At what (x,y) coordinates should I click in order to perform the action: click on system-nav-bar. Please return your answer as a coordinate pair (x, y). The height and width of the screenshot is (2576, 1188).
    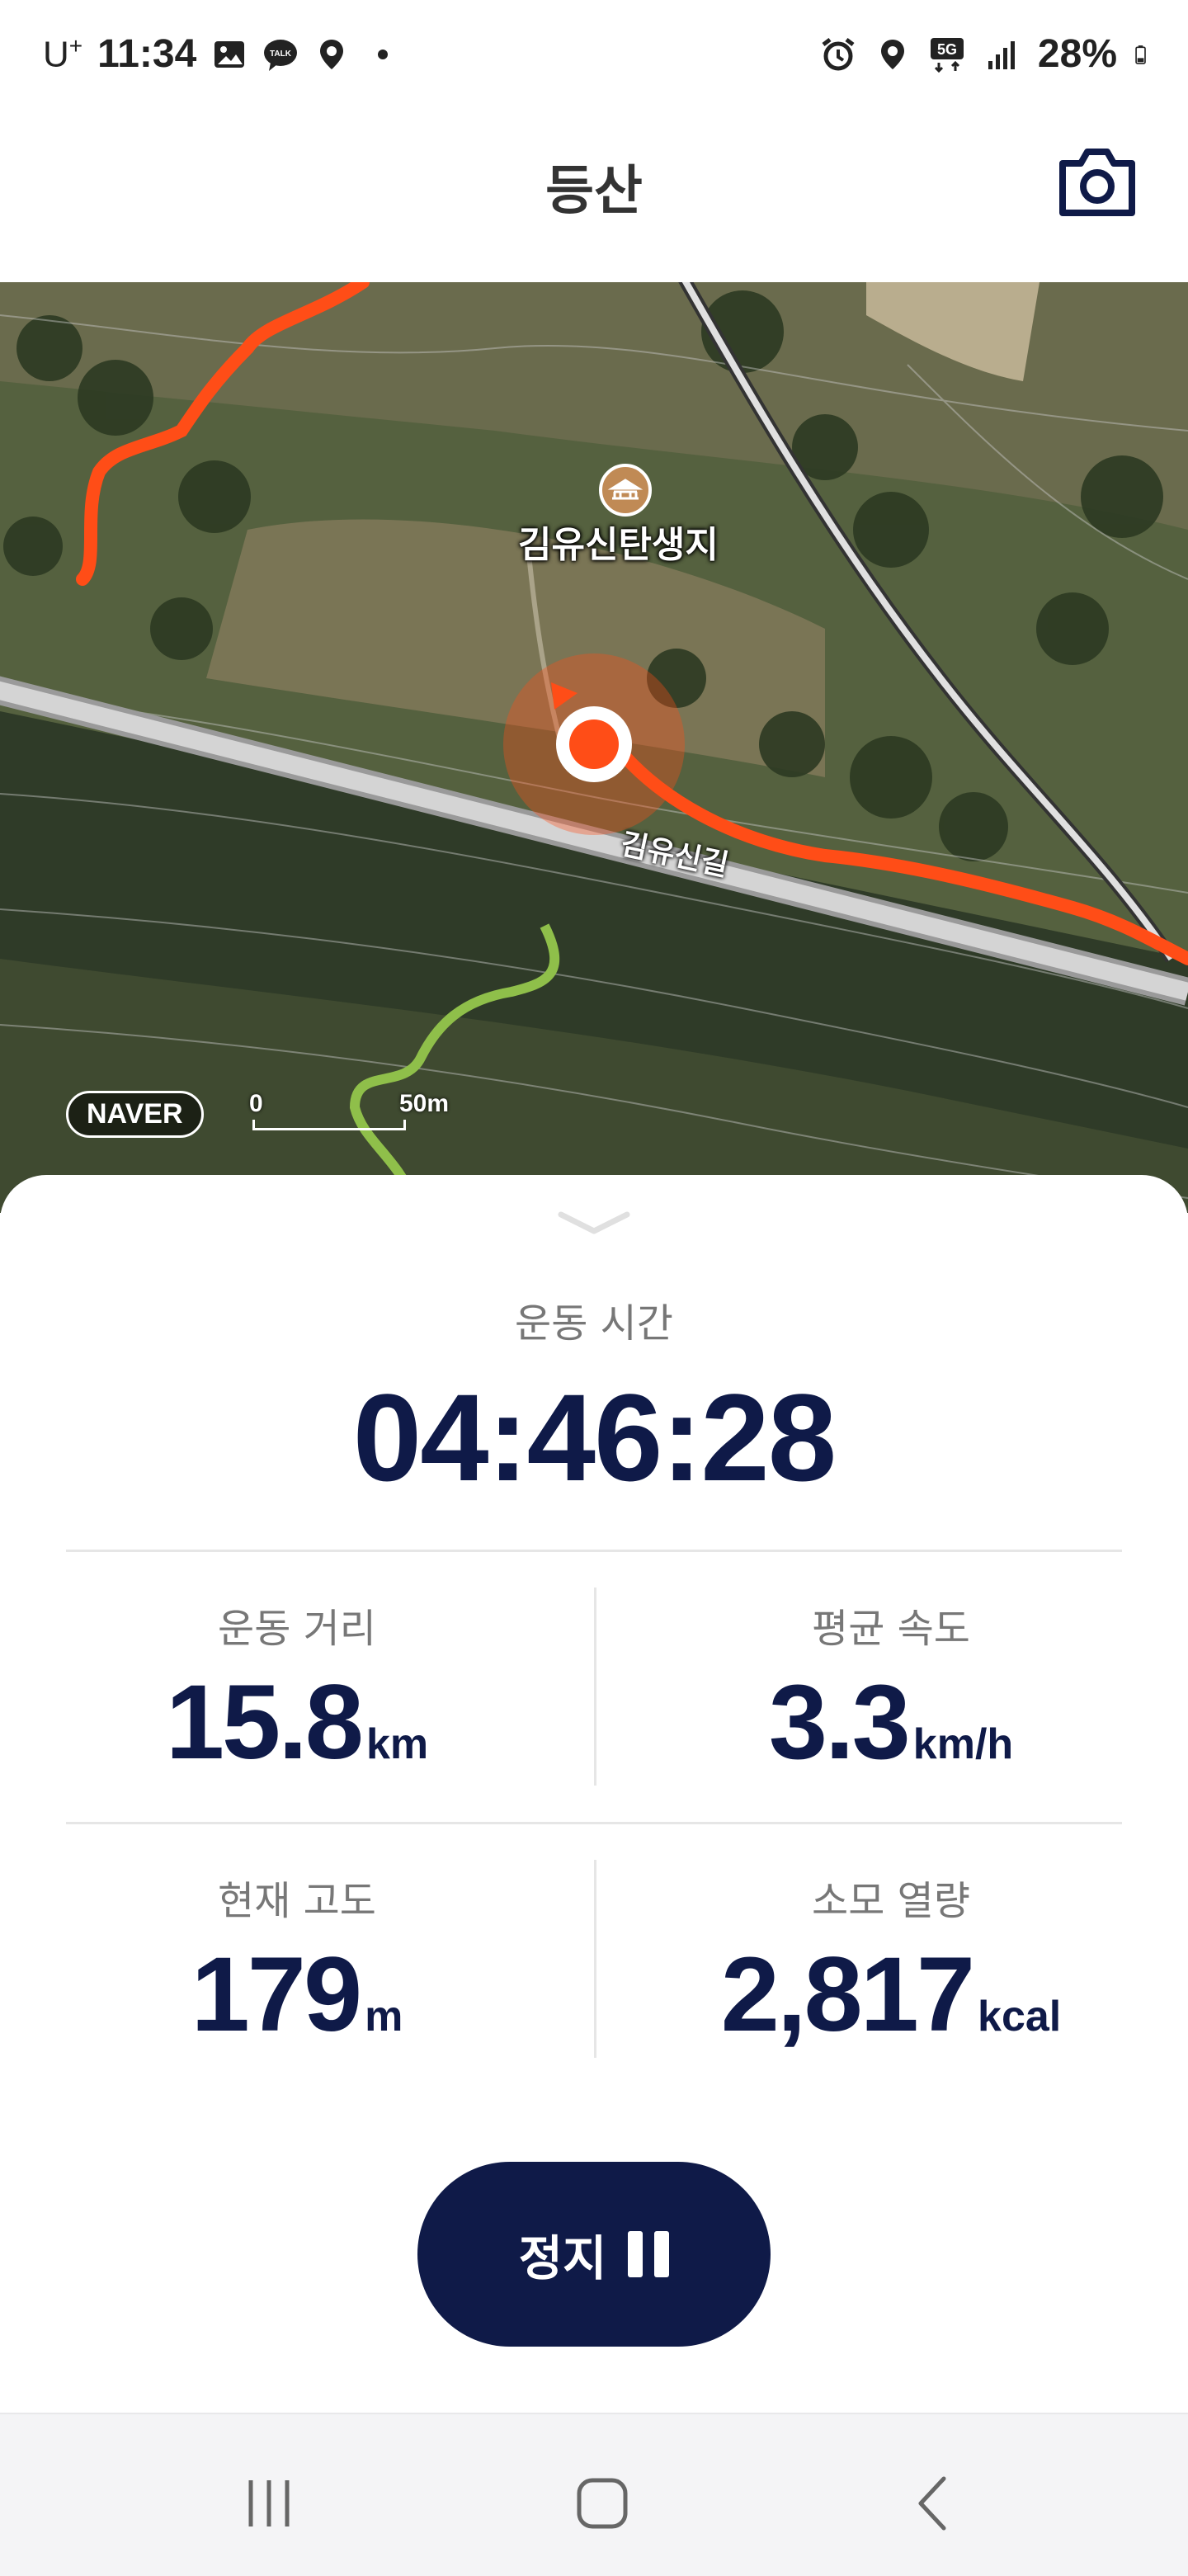
    Looking at the image, I should click on (594, 2494).